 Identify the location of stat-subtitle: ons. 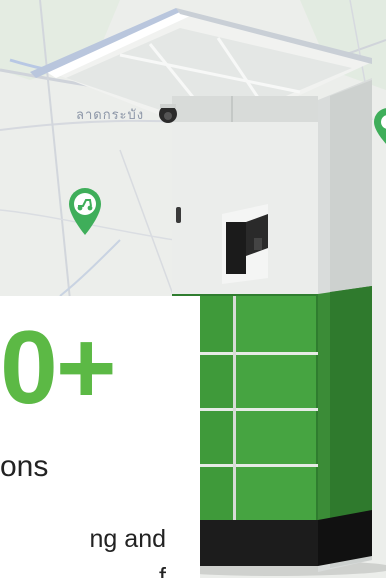
(24, 466).